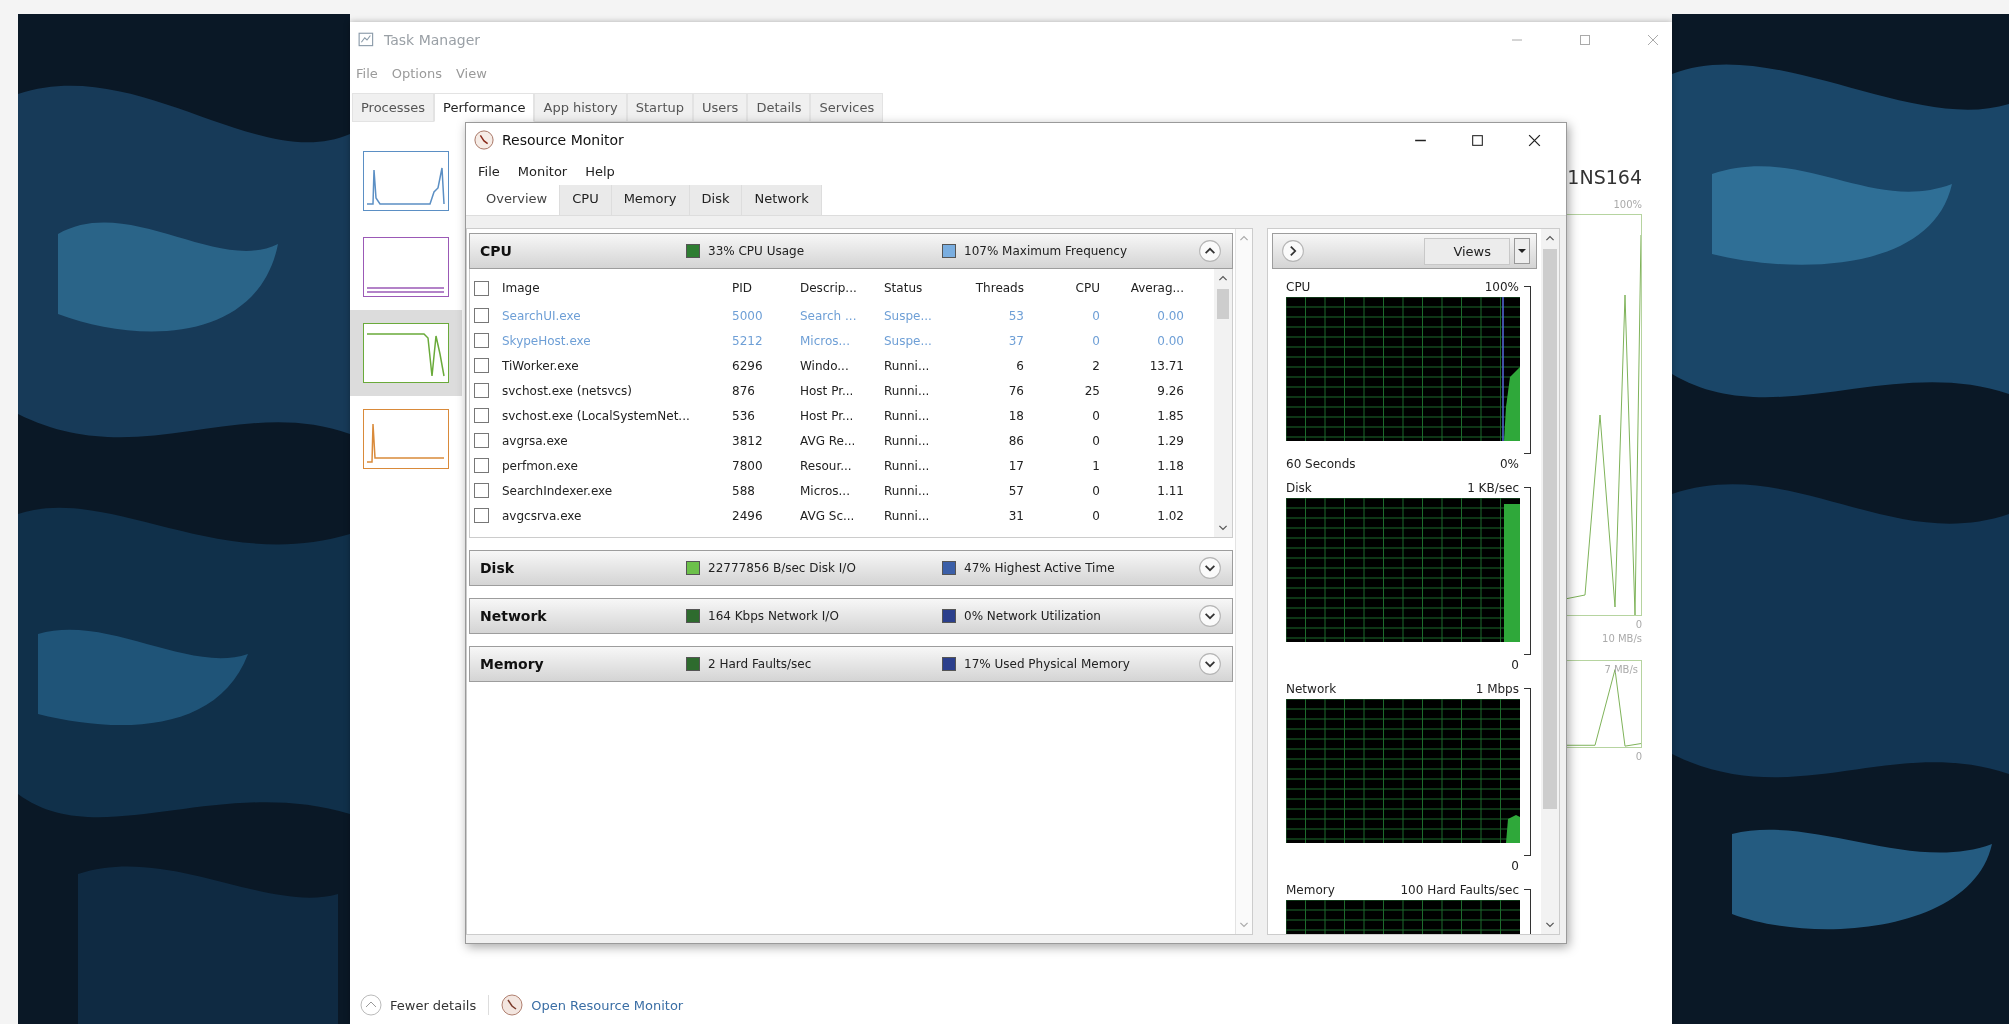 This screenshot has width=2009, height=1024. I want to click on table-cell-text: 1.29, so click(1170, 440).